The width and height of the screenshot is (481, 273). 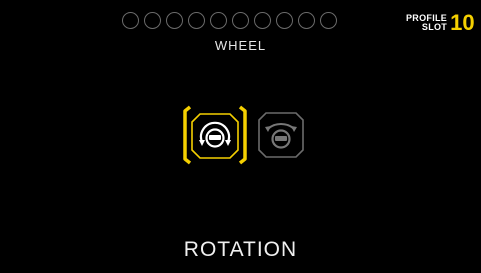 I want to click on profile-slot-label: PROFILE SLOT, so click(x=426, y=23).